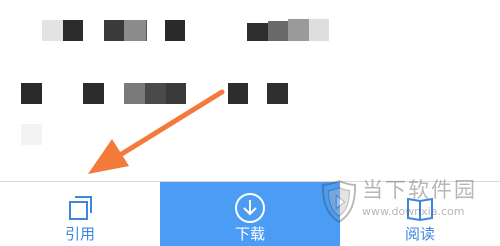  Describe the element at coordinates (80, 208) in the screenshot. I see `copy-squares-icon` at that location.